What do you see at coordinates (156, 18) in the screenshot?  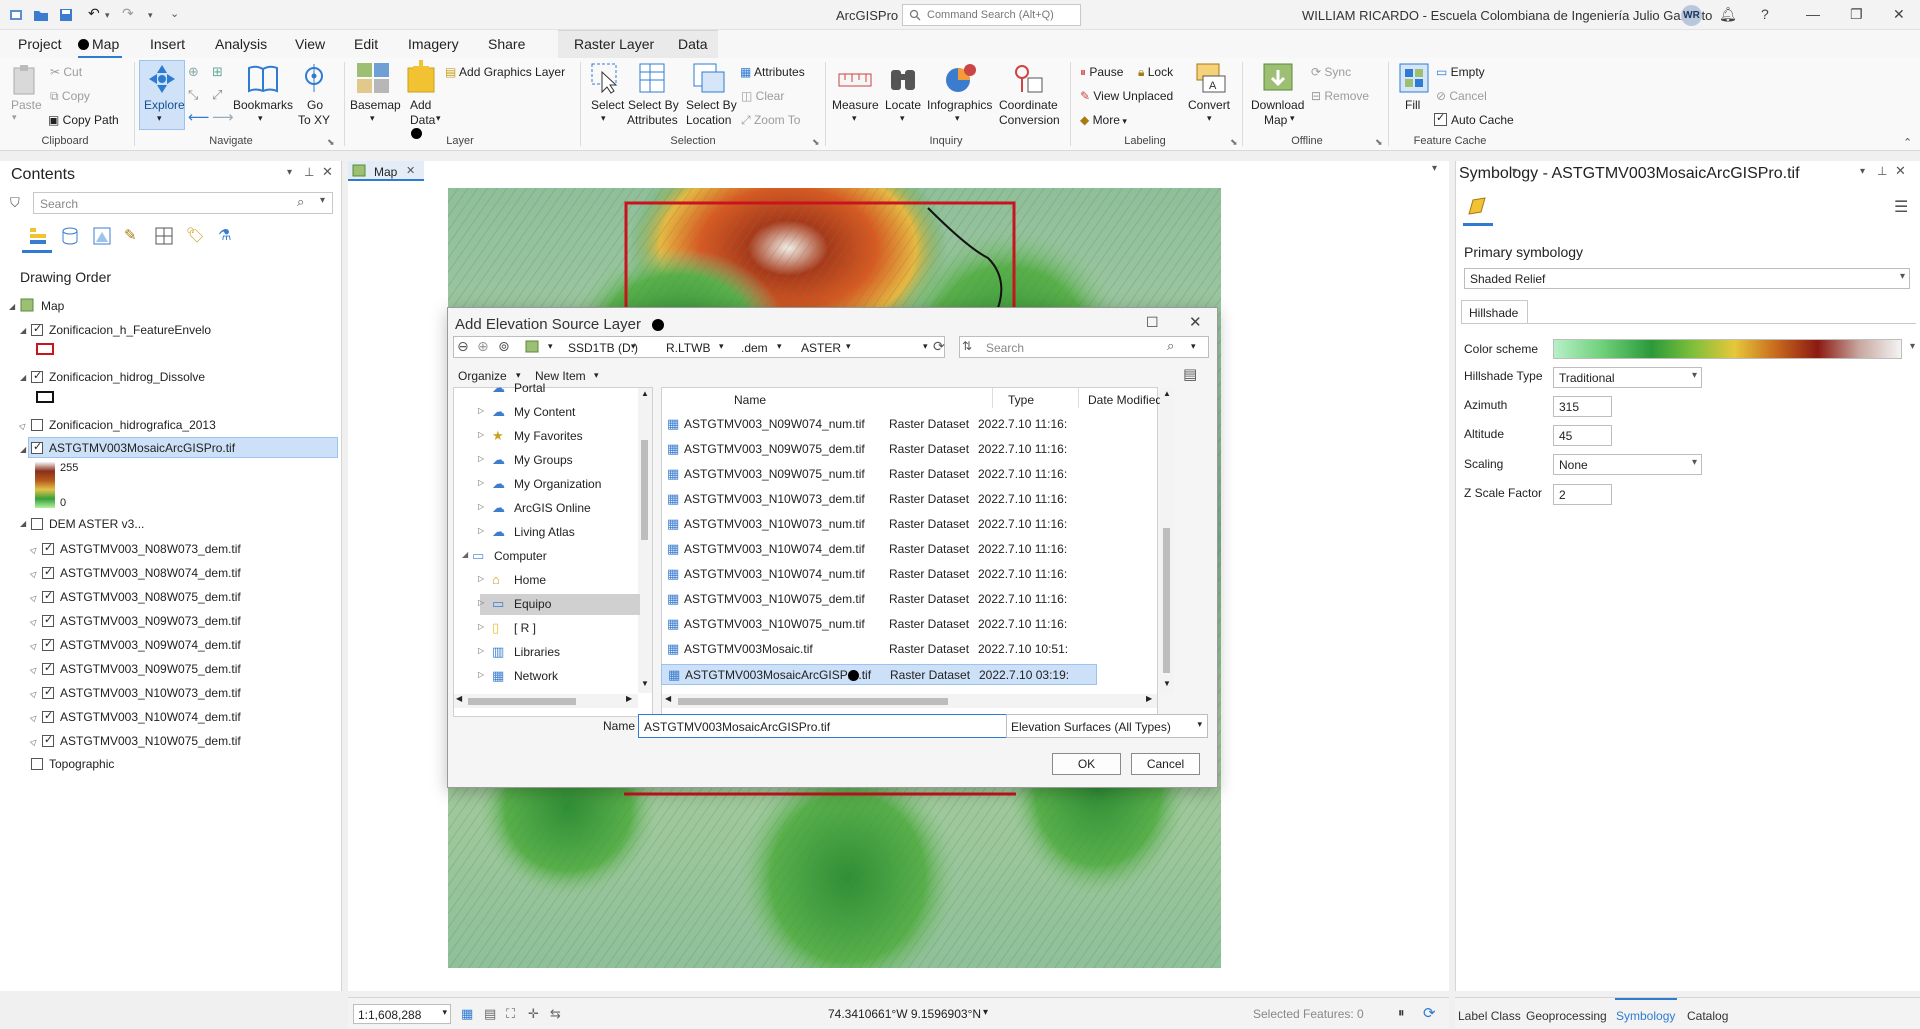 I see `redo-dropdown-icon: ▾` at bounding box center [156, 18].